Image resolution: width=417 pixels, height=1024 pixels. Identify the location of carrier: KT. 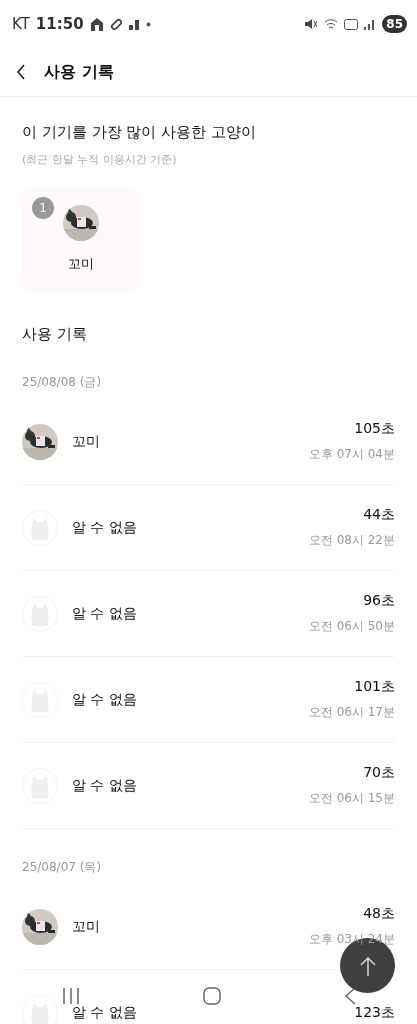
(21, 24).